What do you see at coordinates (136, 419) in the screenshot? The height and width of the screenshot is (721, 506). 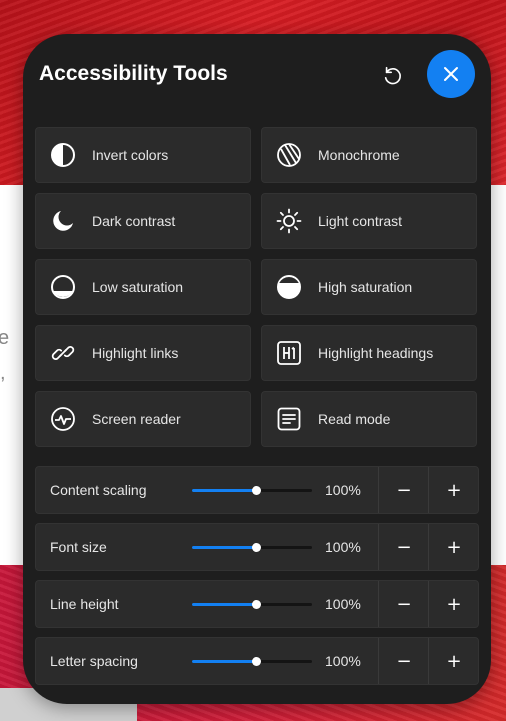 I see `tool-label: Screen reader` at bounding box center [136, 419].